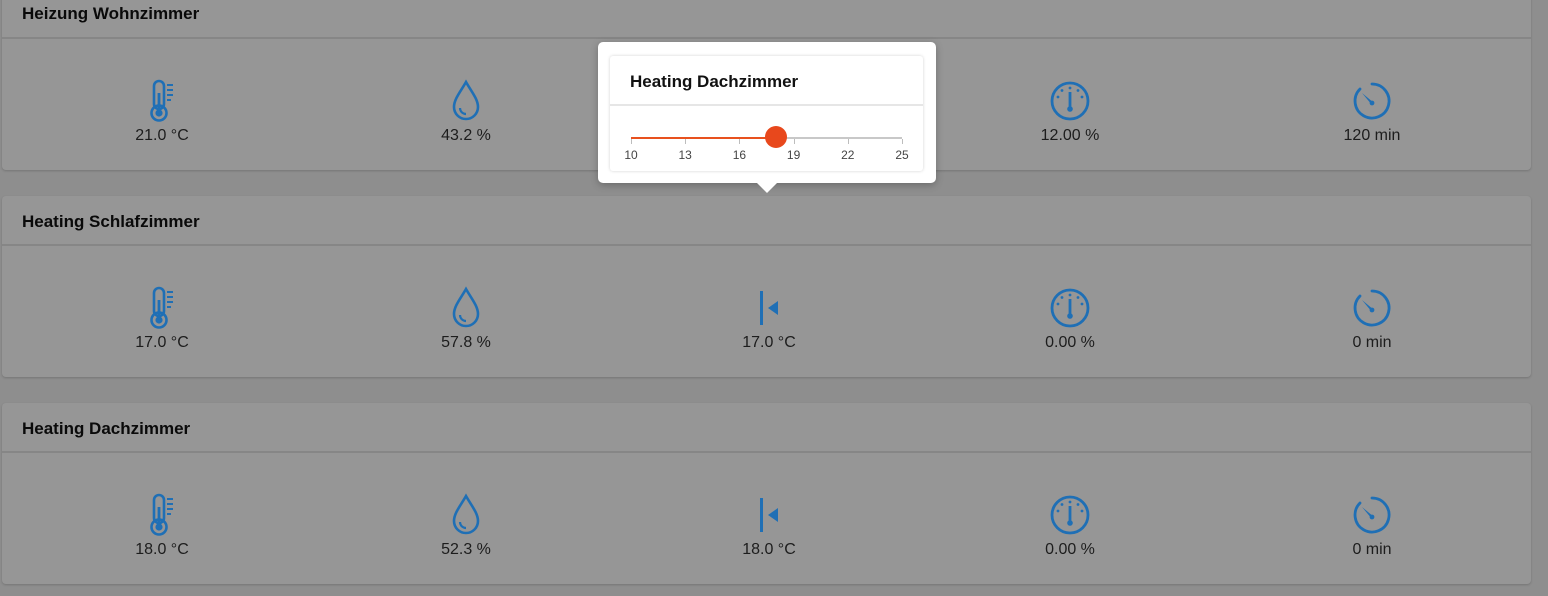 This screenshot has width=1548, height=596. I want to click on card-title: Heizung Wohnzimmer, so click(111, 13).